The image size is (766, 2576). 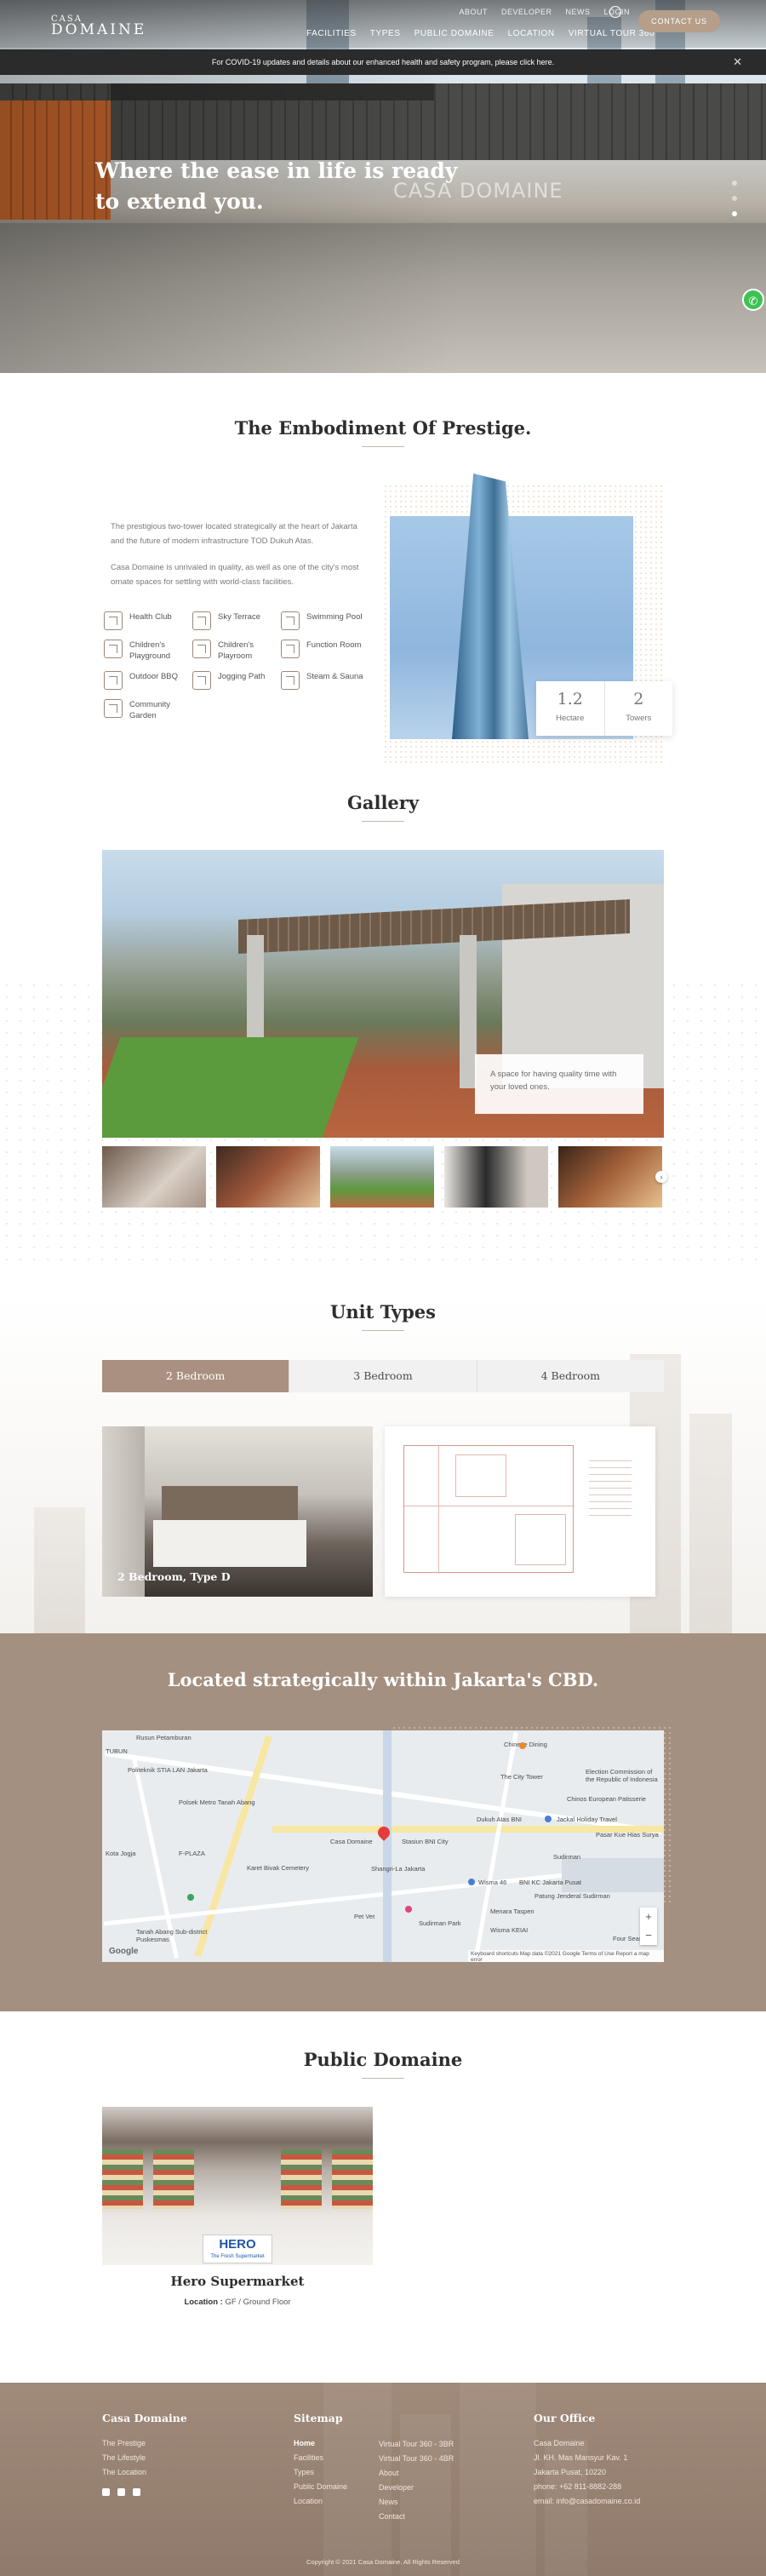 What do you see at coordinates (612, 33) in the screenshot?
I see `nav-virtual-tour: VIRTUAL TOUR 360` at bounding box center [612, 33].